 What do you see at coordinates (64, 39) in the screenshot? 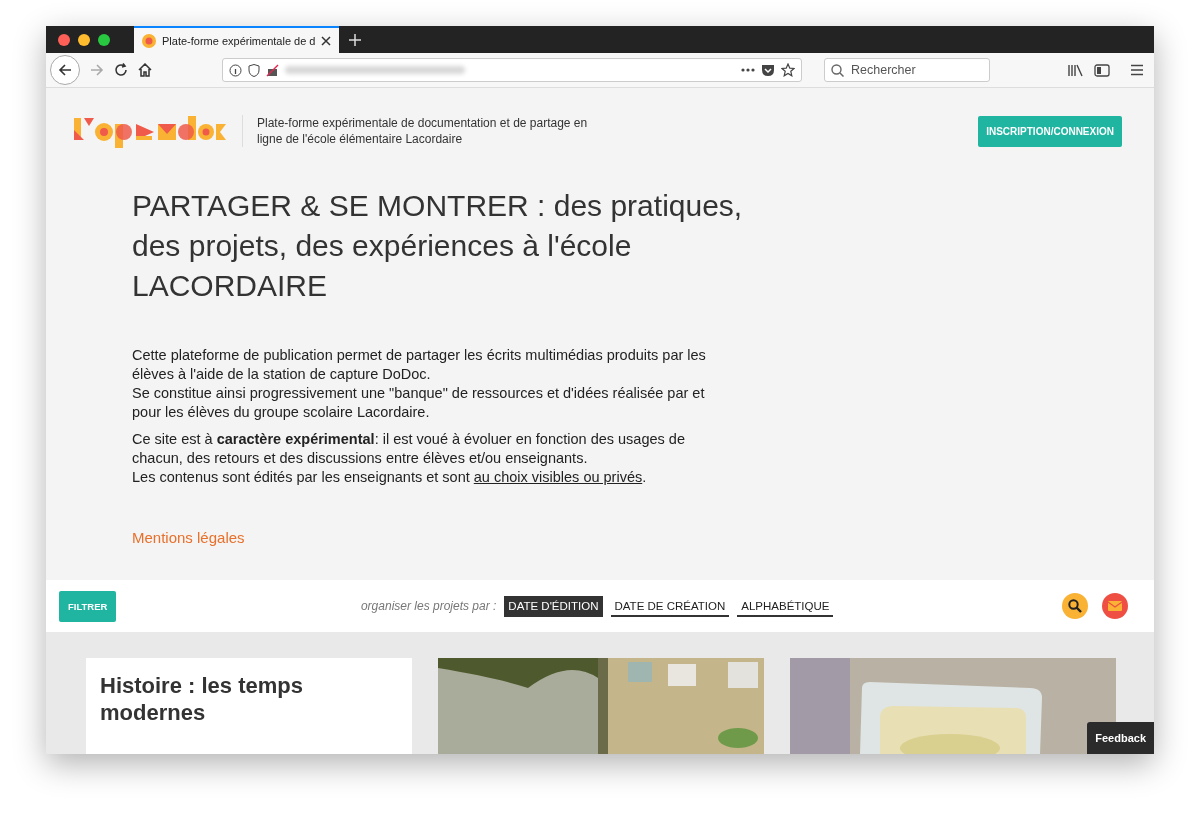
I see `close-window-button` at bounding box center [64, 39].